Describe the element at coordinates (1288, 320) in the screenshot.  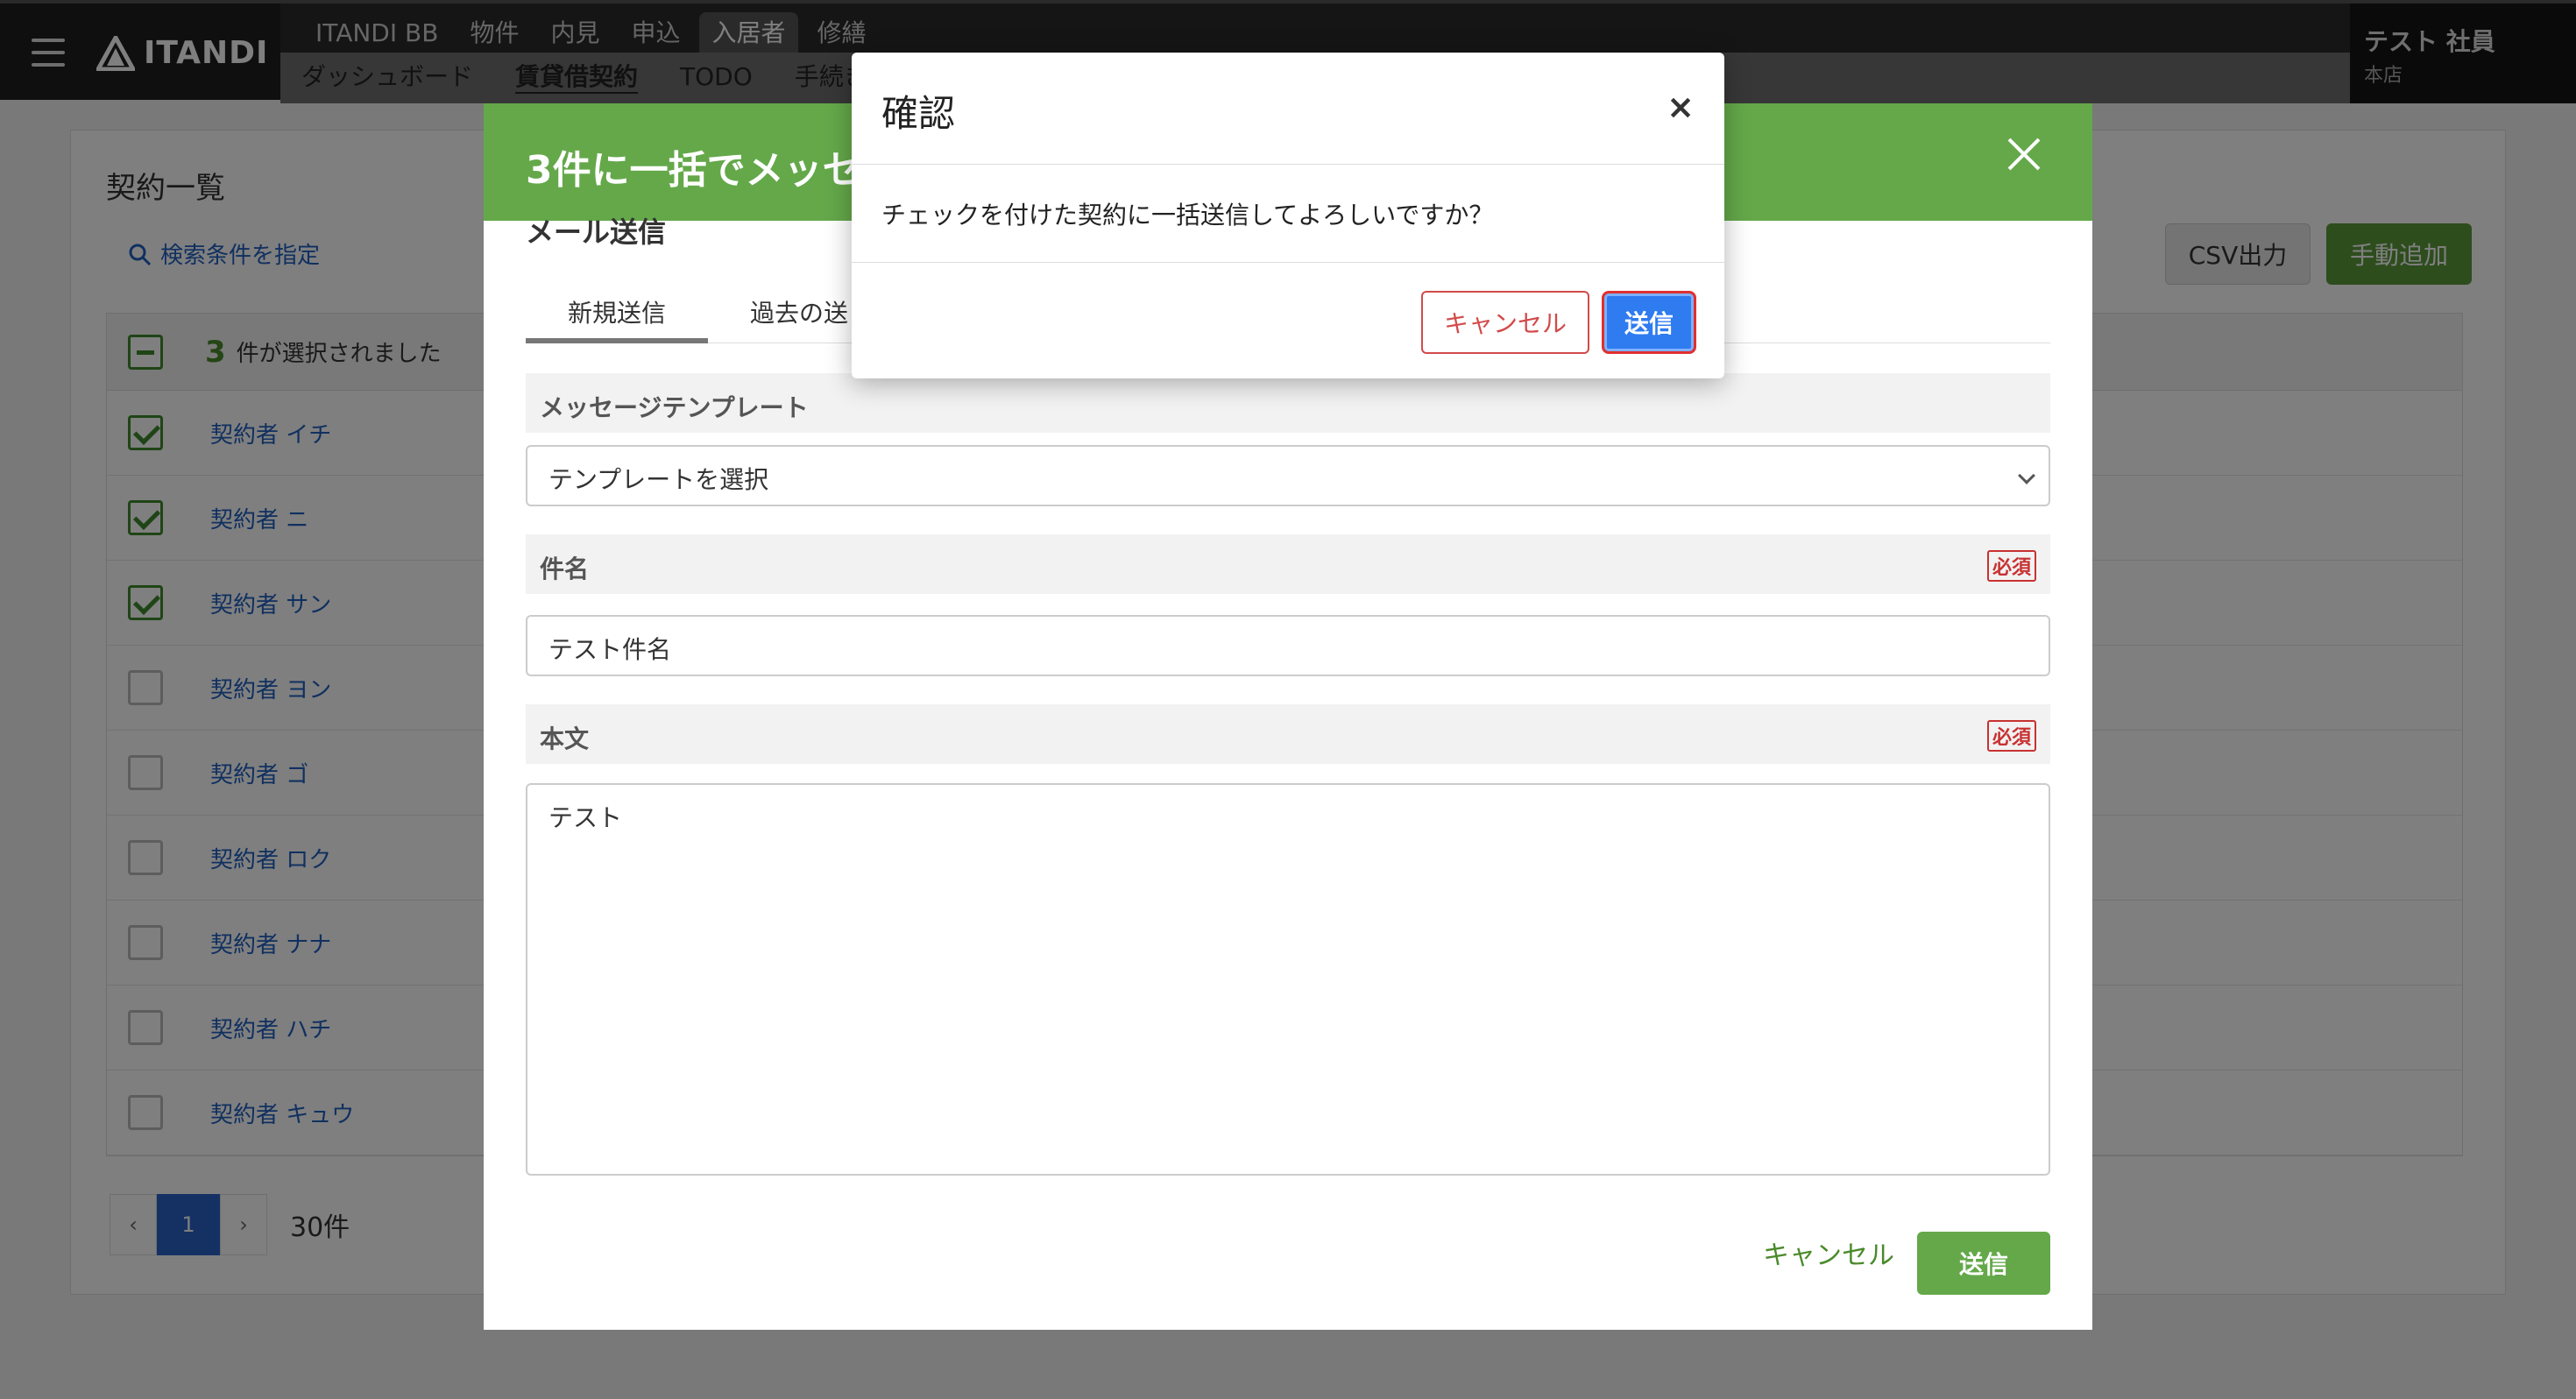
I see `confirm-footer: キャンセル 送信` at that location.